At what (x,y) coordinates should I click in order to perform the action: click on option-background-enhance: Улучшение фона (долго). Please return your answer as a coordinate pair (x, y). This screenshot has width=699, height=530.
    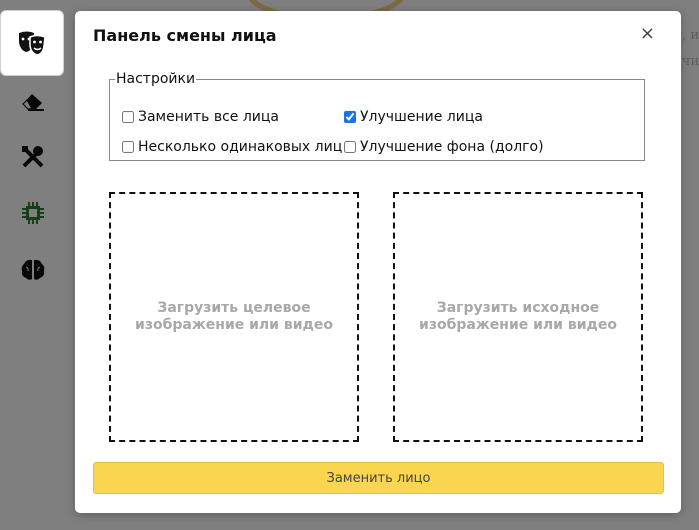
    Looking at the image, I should click on (444, 147).